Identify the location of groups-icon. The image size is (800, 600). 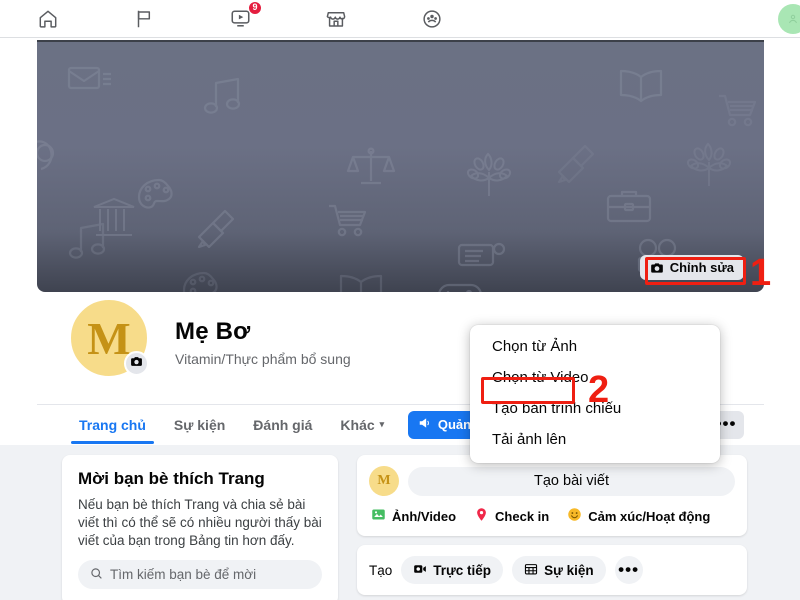
(432, 19).